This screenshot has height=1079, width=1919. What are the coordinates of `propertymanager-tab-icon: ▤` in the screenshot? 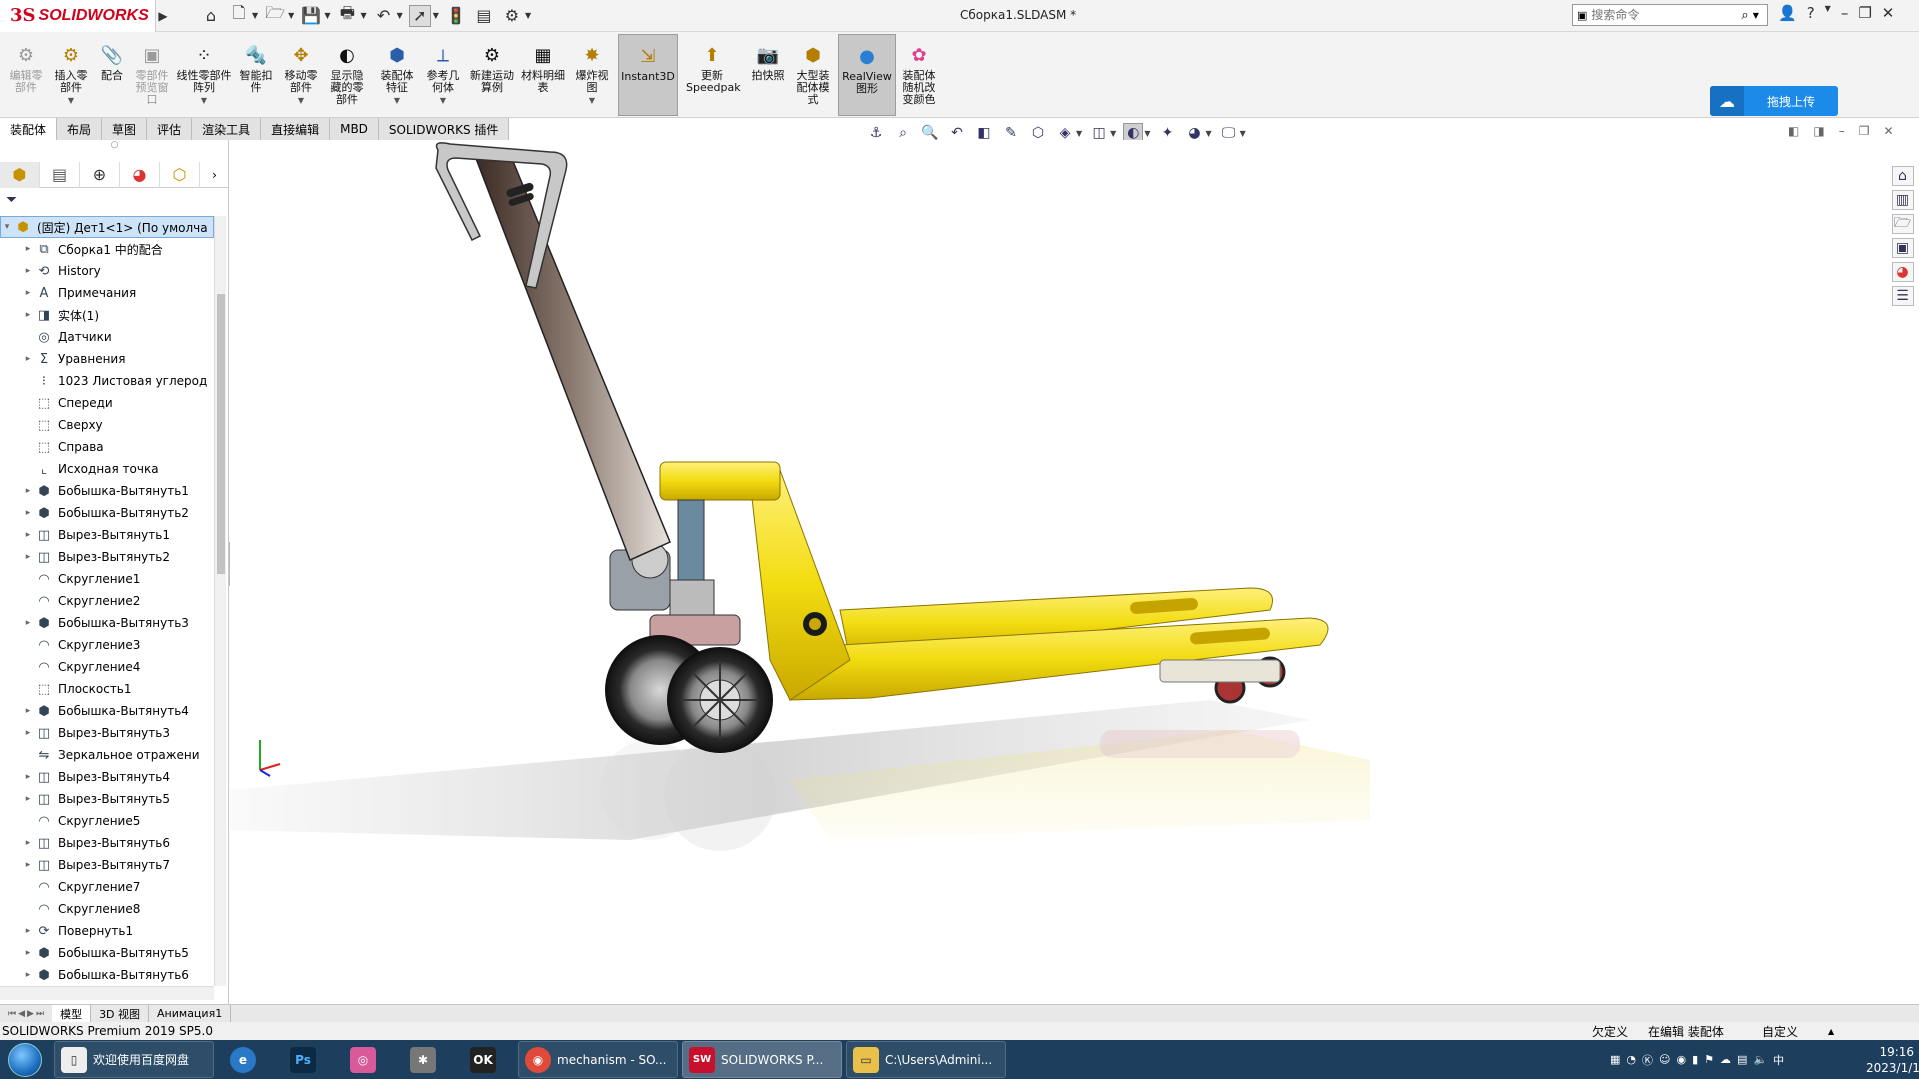 It's located at (60, 174).